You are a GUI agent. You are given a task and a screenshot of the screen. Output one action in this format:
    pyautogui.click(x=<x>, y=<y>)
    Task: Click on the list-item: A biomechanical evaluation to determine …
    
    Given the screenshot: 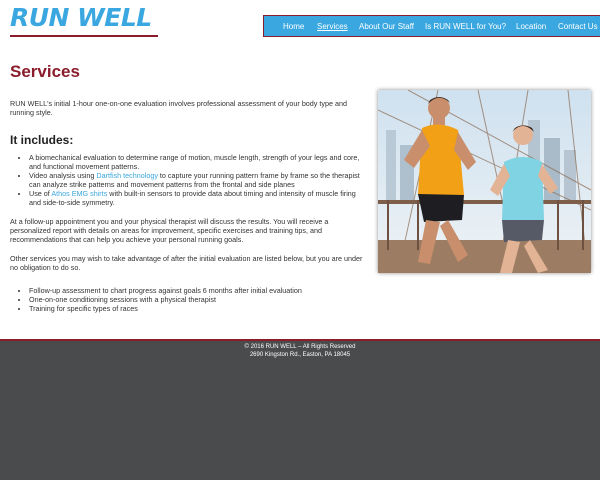 What is the action you would take?
    pyautogui.click(x=197, y=162)
    